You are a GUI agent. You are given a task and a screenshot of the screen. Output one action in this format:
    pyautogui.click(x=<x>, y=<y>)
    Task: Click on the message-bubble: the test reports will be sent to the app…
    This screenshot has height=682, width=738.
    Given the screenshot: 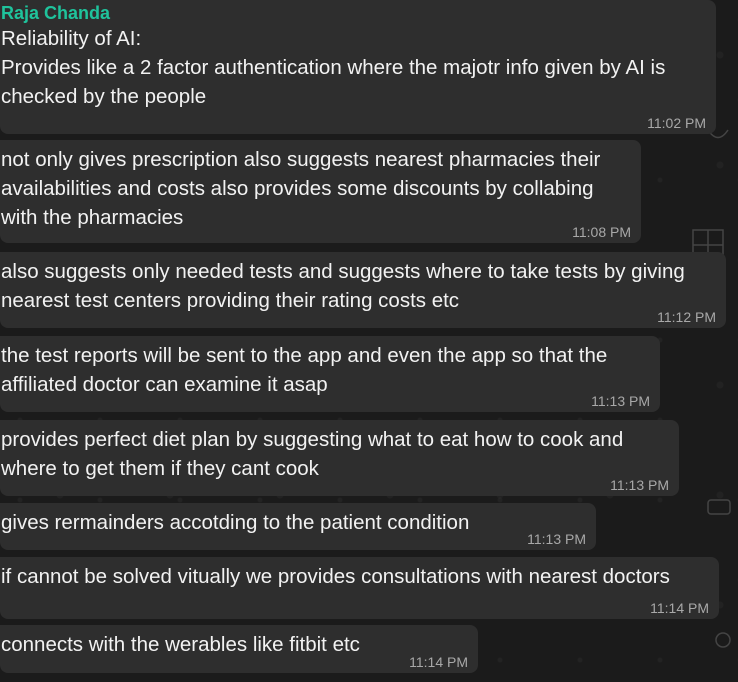 What is the action you would take?
    pyautogui.click(x=330, y=374)
    